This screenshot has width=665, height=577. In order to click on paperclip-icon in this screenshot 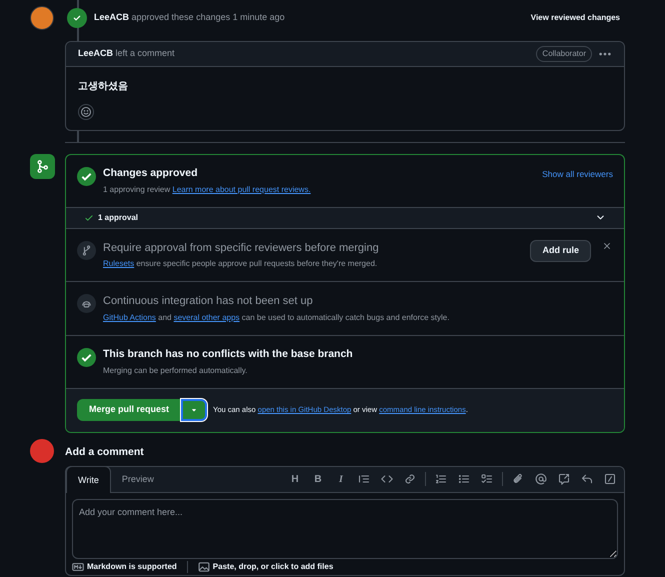, I will do `click(518, 479)`.